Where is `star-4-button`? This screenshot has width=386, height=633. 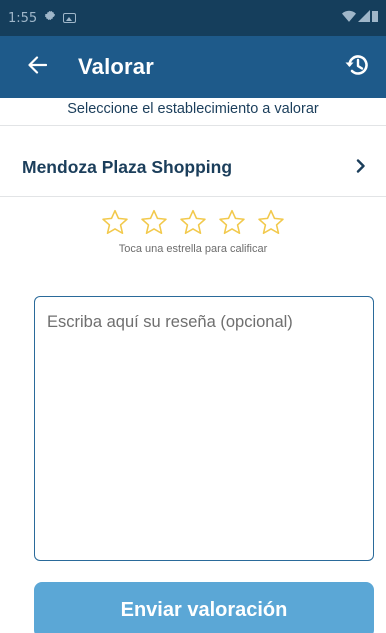 star-4-button is located at coordinates (232, 223).